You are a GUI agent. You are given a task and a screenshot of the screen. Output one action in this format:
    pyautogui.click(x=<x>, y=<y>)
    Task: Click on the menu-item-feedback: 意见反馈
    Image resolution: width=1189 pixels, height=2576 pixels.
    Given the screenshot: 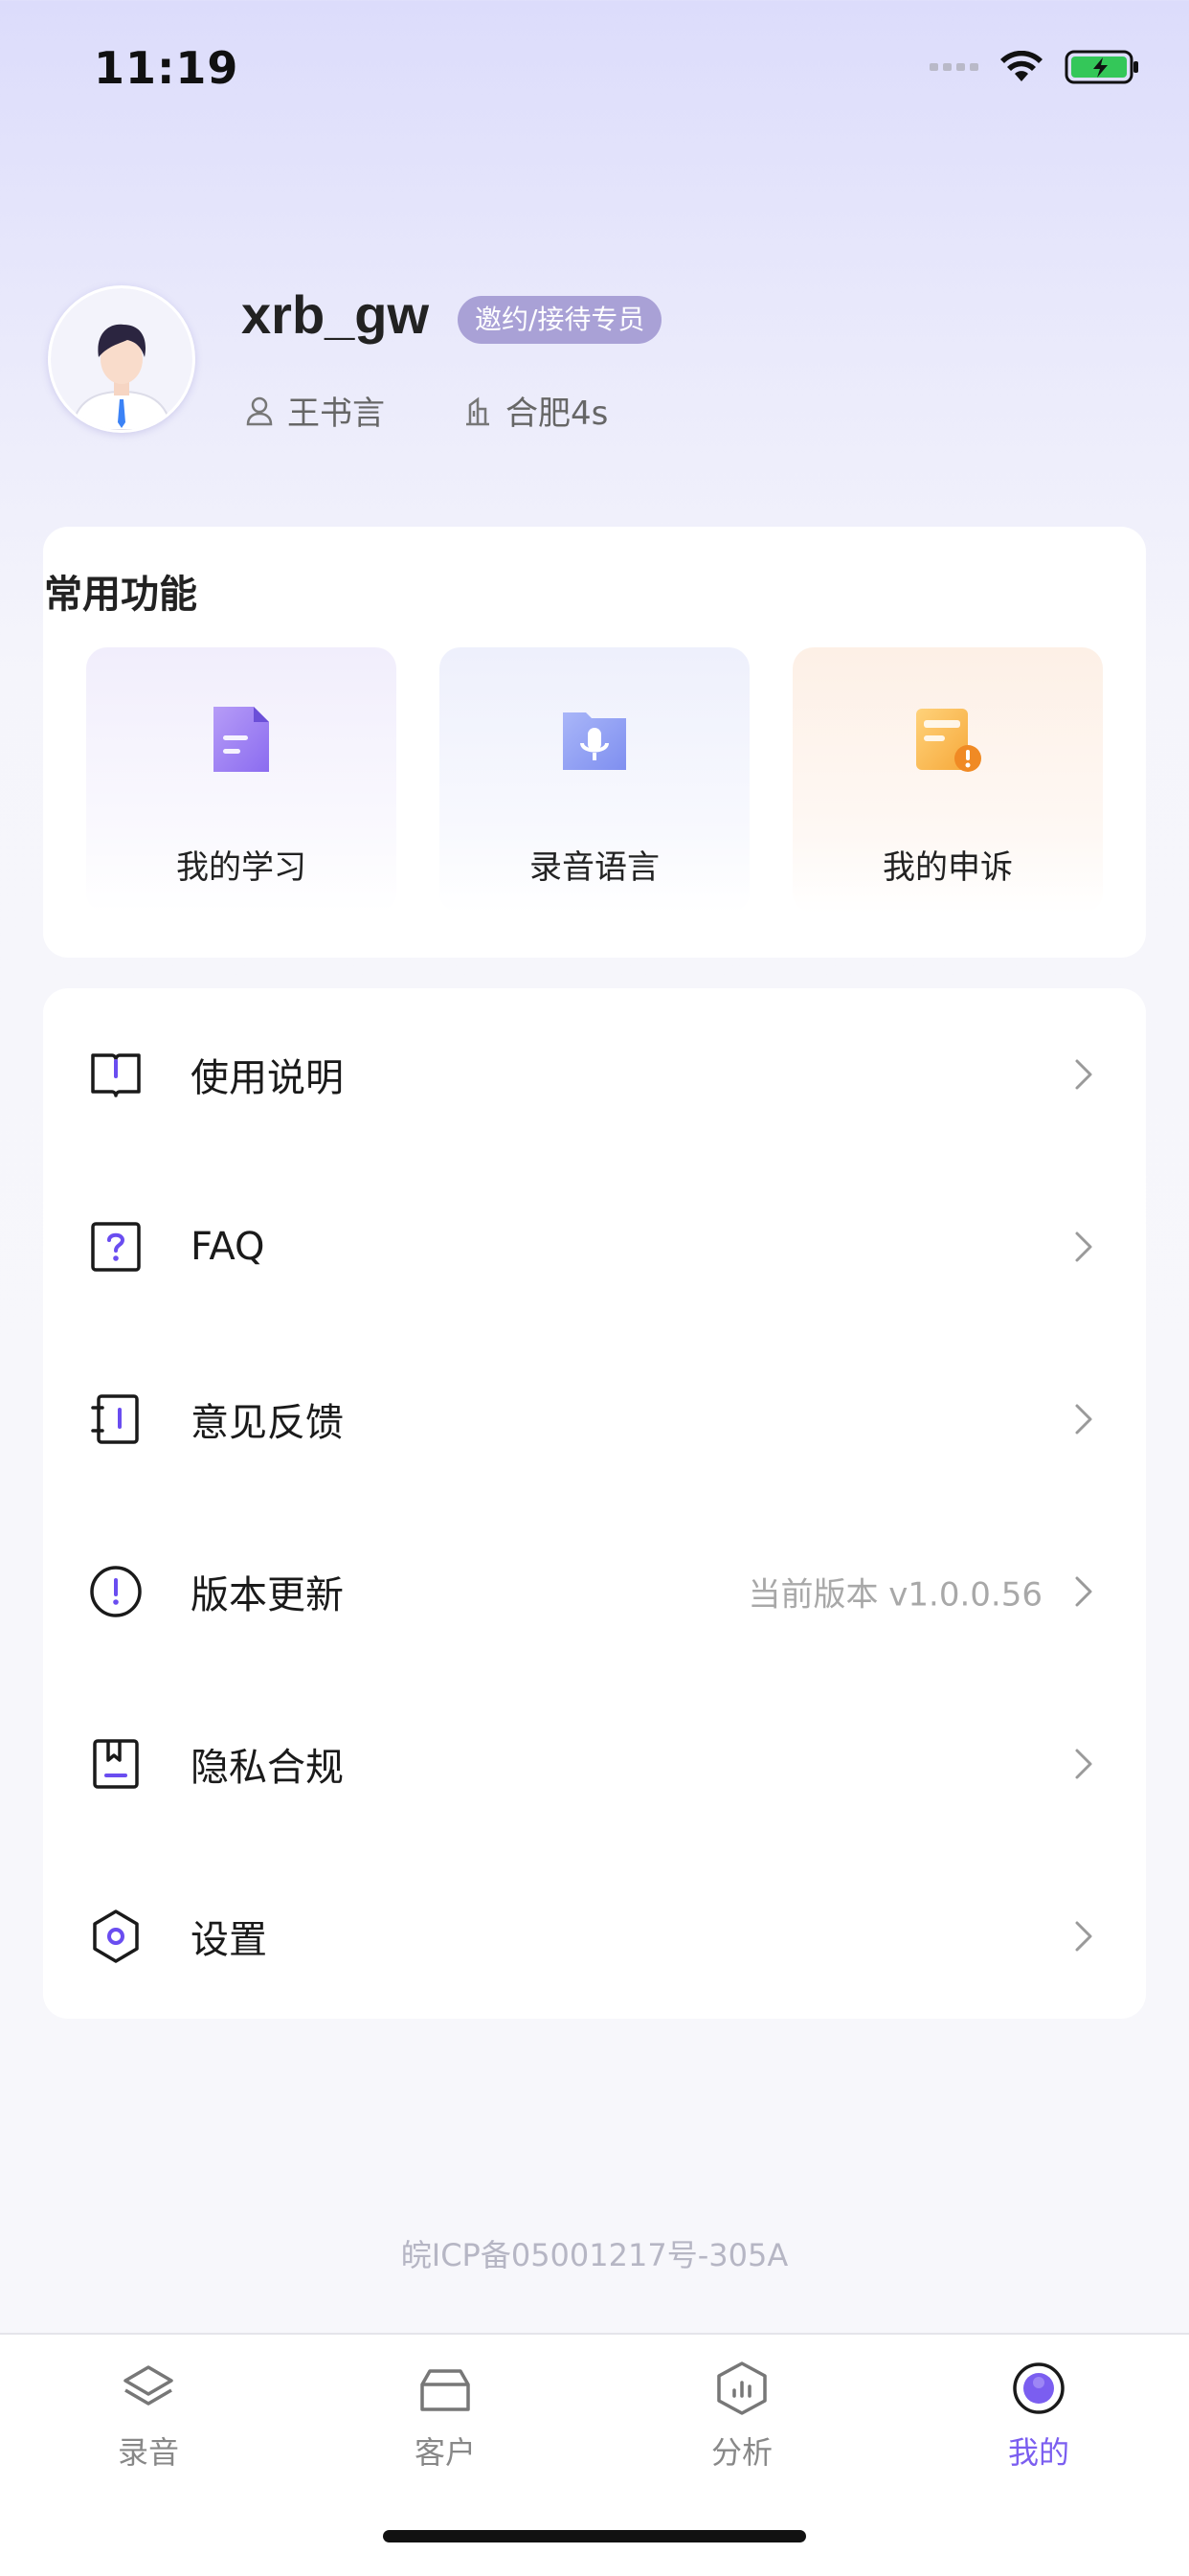 What is the action you would take?
    pyautogui.click(x=594, y=1419)
    